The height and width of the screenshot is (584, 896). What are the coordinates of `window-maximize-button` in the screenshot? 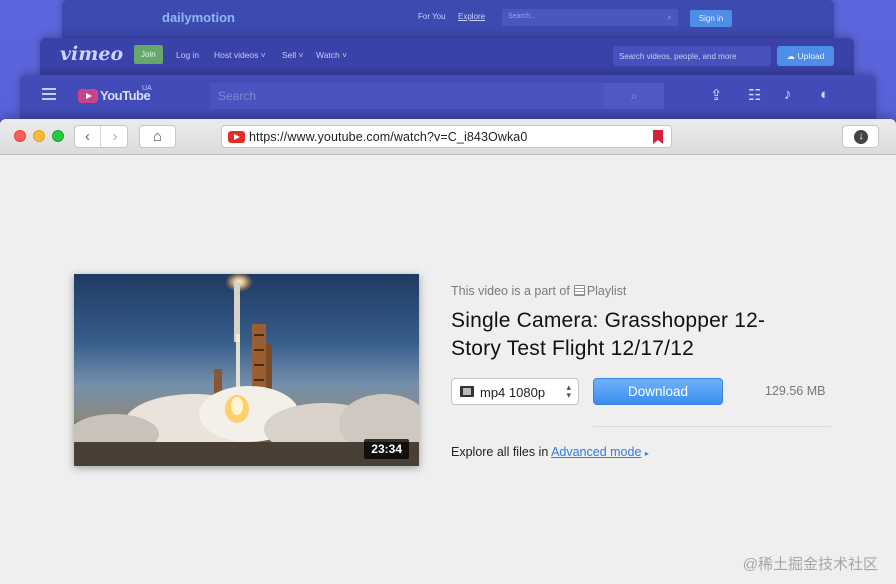 It's located at (58, 136).